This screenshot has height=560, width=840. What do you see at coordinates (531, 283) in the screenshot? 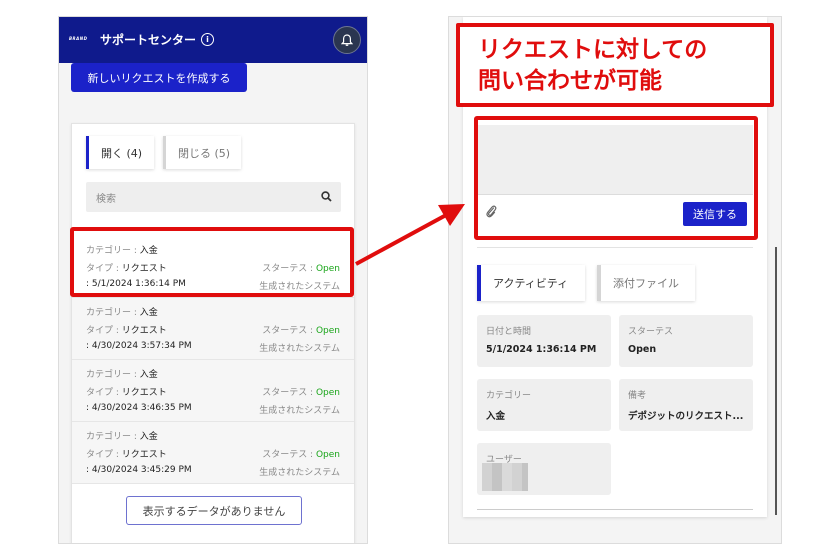
I see `tab-activity: アクティビティ` at bounding box center [531, 283].